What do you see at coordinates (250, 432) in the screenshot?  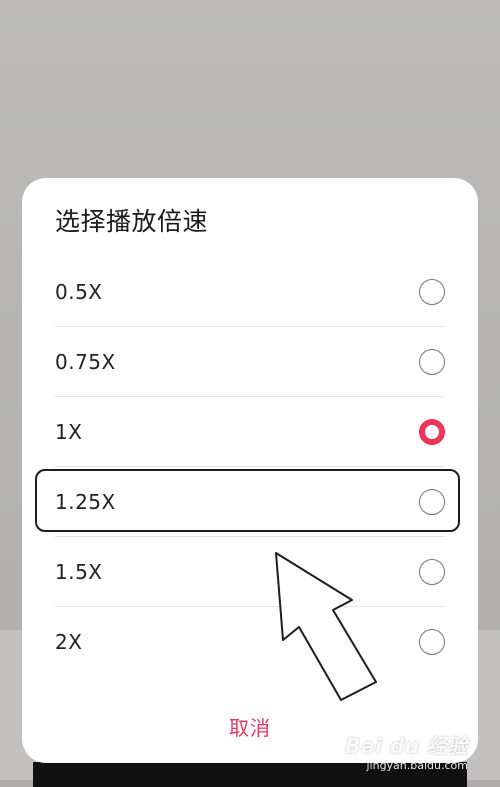 I see `speed-option-1x: 1X` at bounding box center [250, 432].